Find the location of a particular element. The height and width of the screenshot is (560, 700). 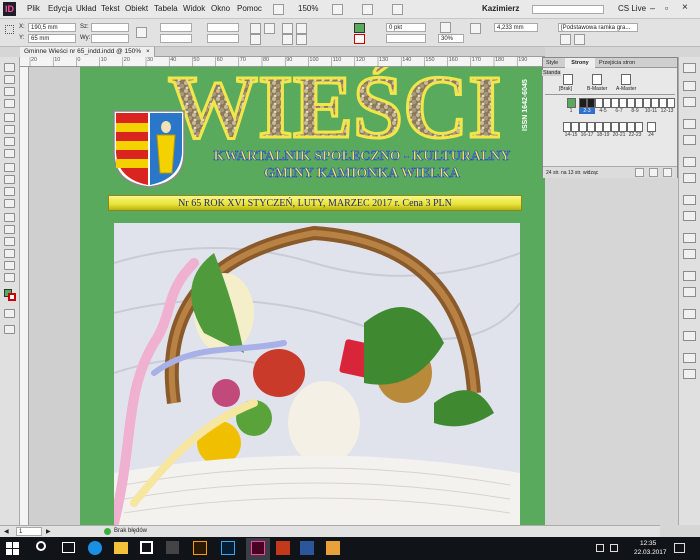

rotate-icon is located at coordinates (255, 28).